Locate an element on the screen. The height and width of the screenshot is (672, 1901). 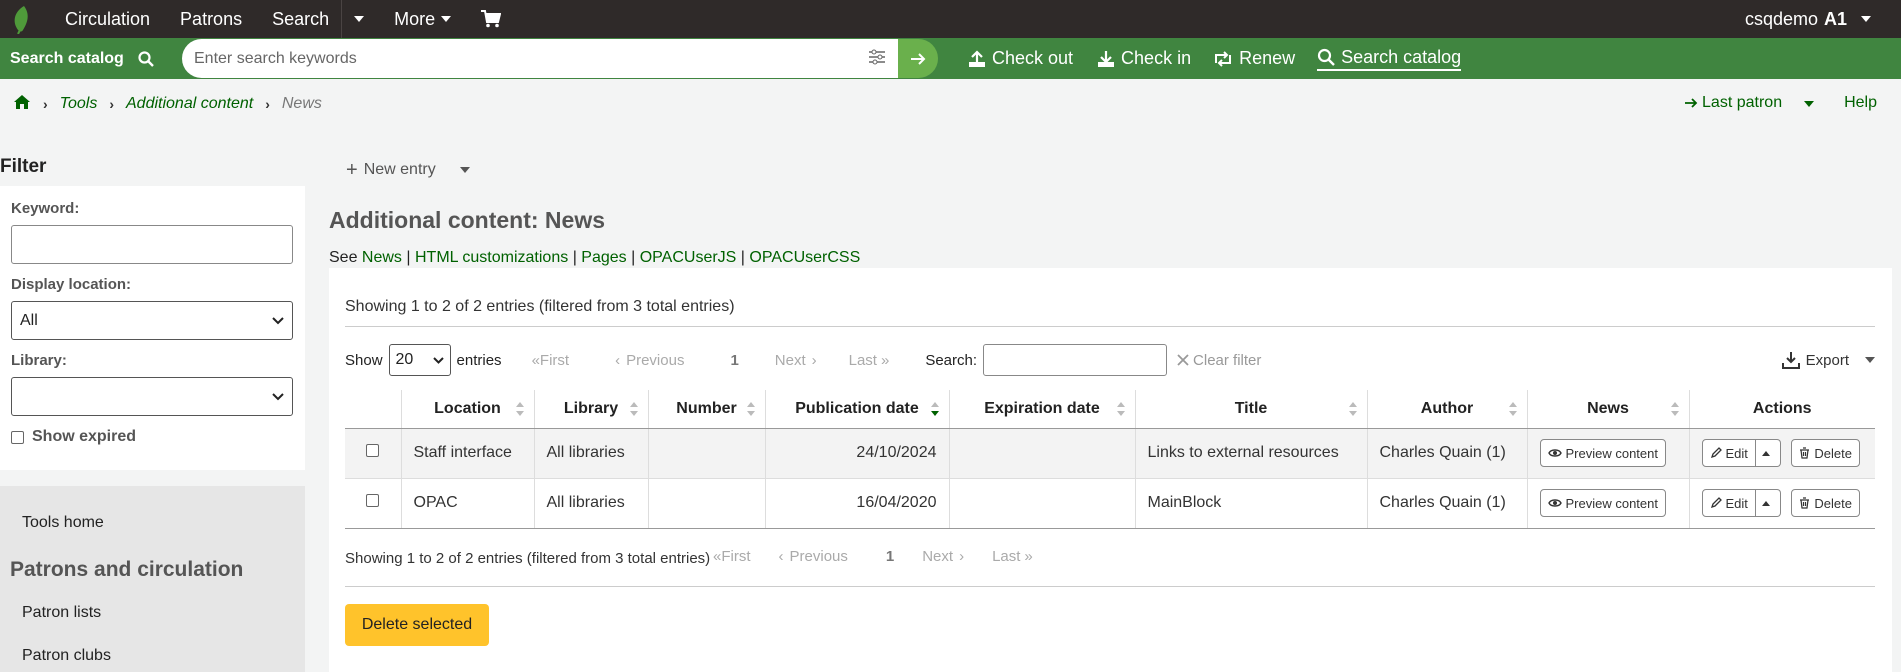
search-options-icon is located at coordinates (877, 59).